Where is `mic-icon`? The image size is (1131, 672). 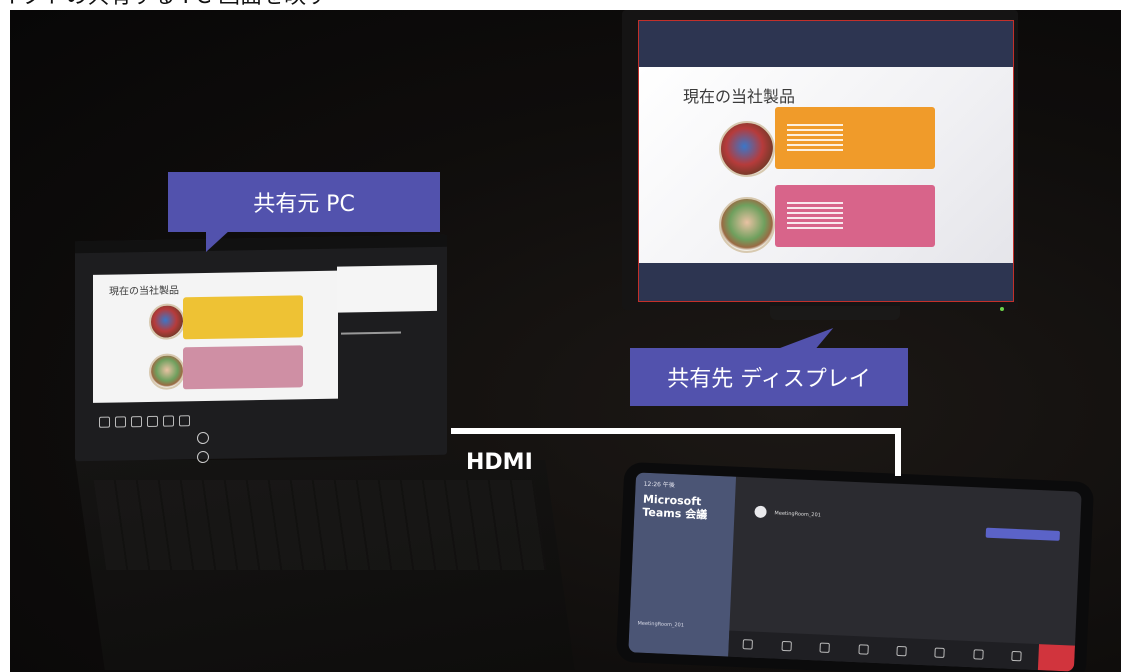 mic-icon is located at coordinates (786, 646).